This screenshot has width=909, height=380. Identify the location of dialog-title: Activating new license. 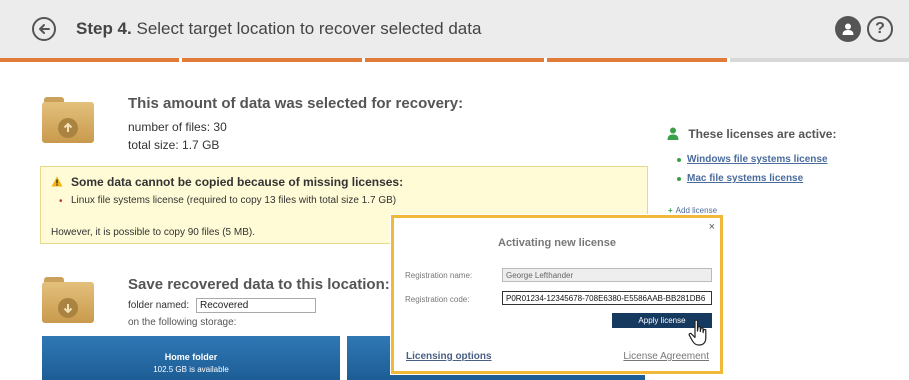
(557, 243).